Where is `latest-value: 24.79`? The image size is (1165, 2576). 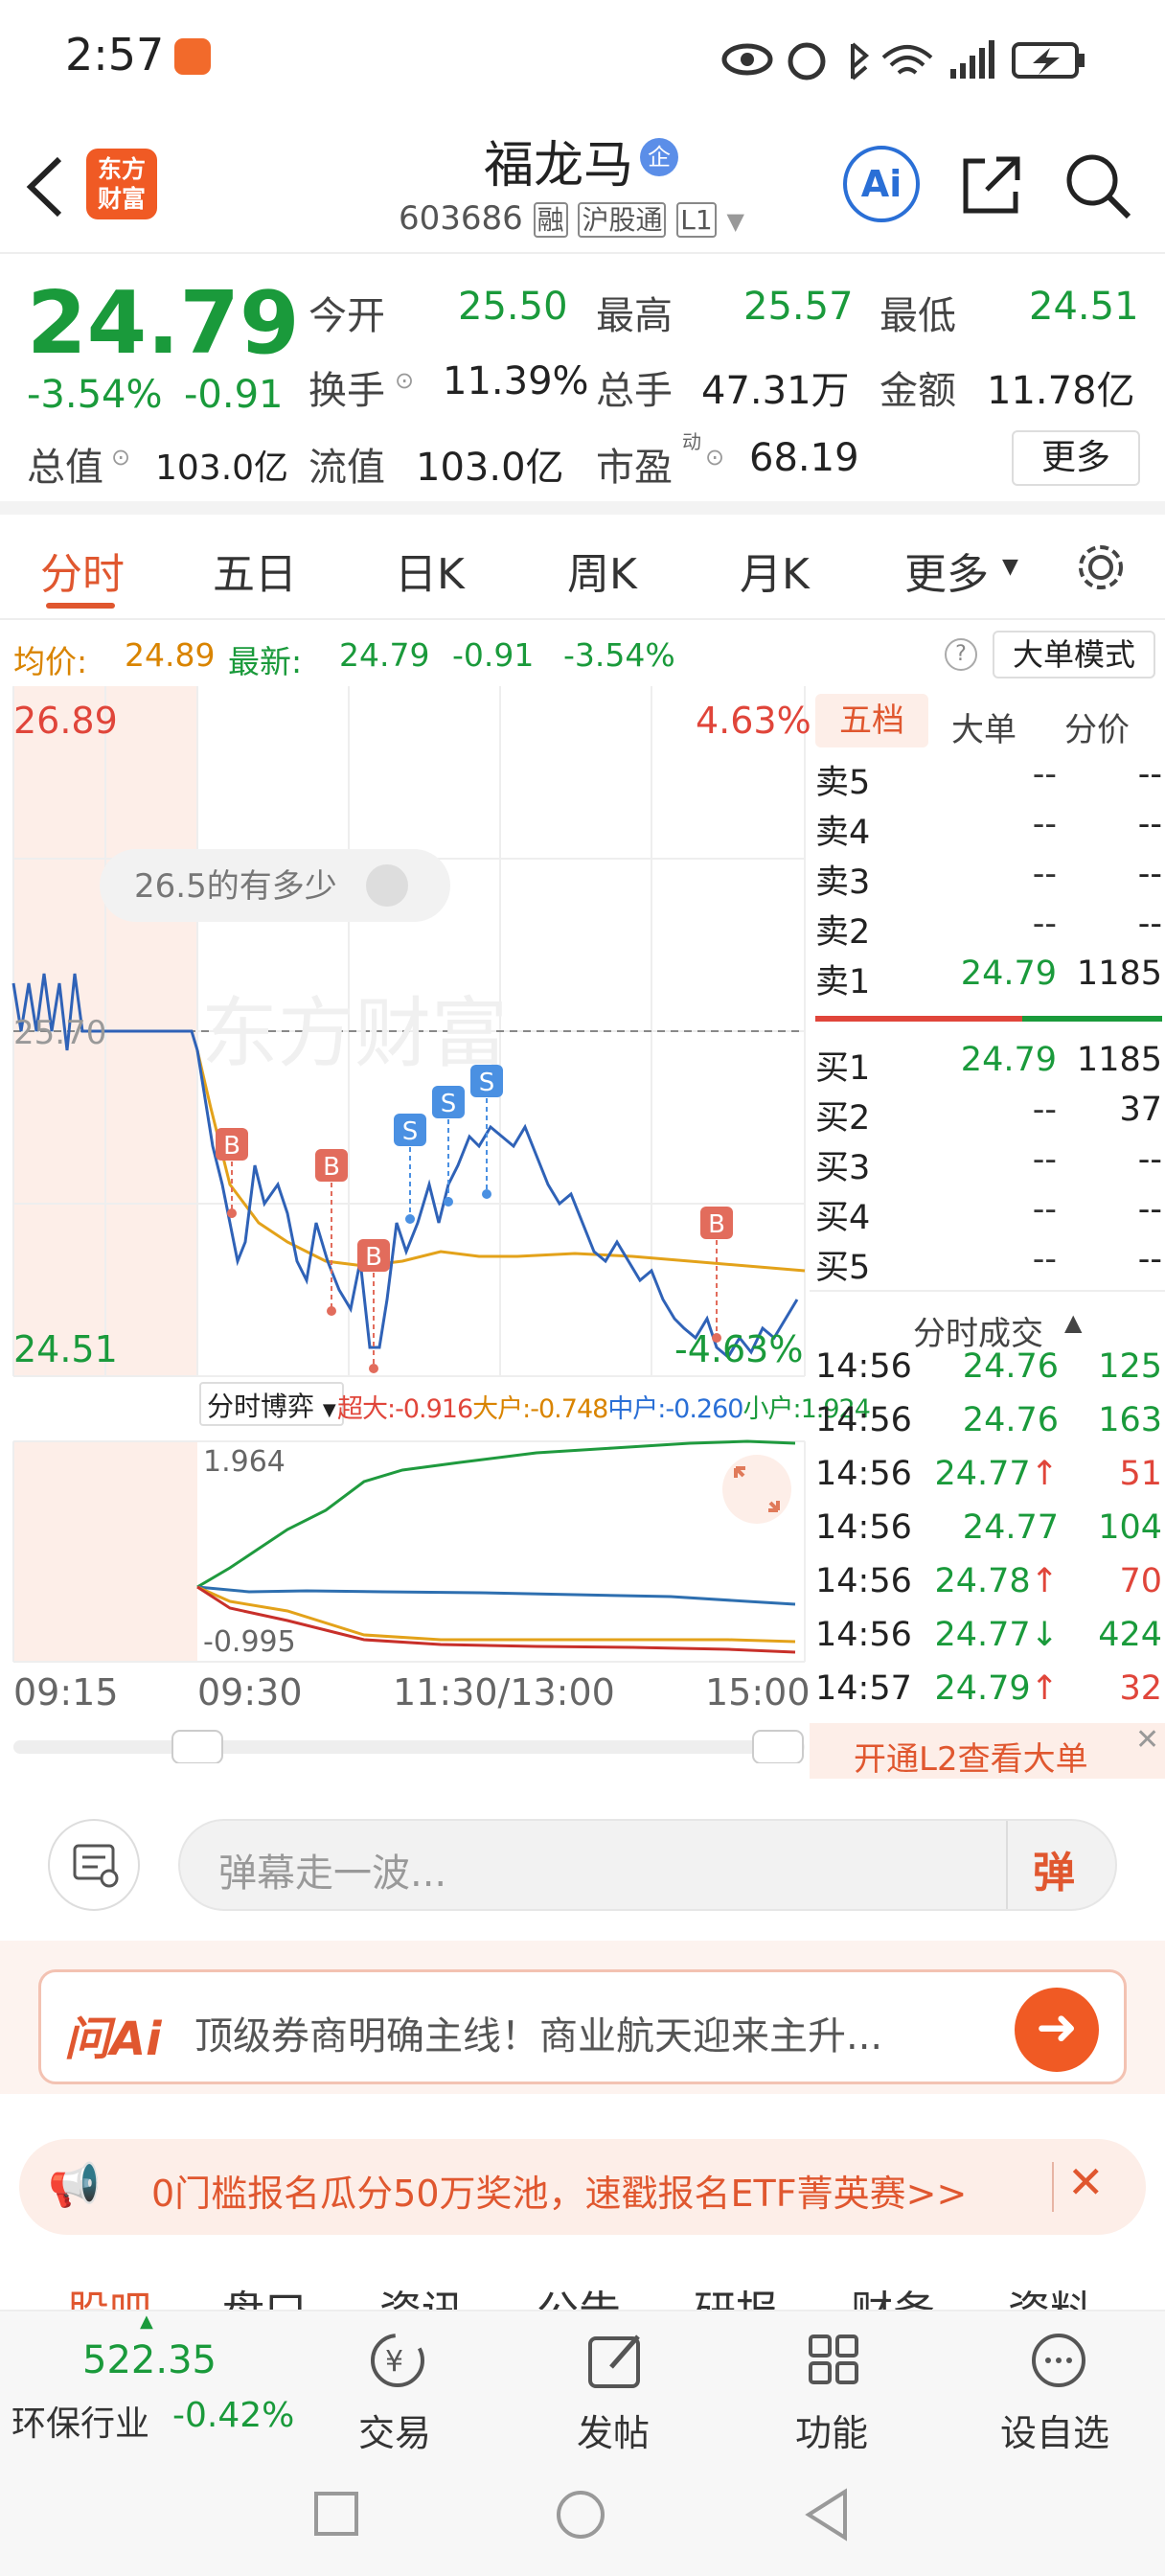
latest-value: 24.79 is located at coordinates (385, 655).